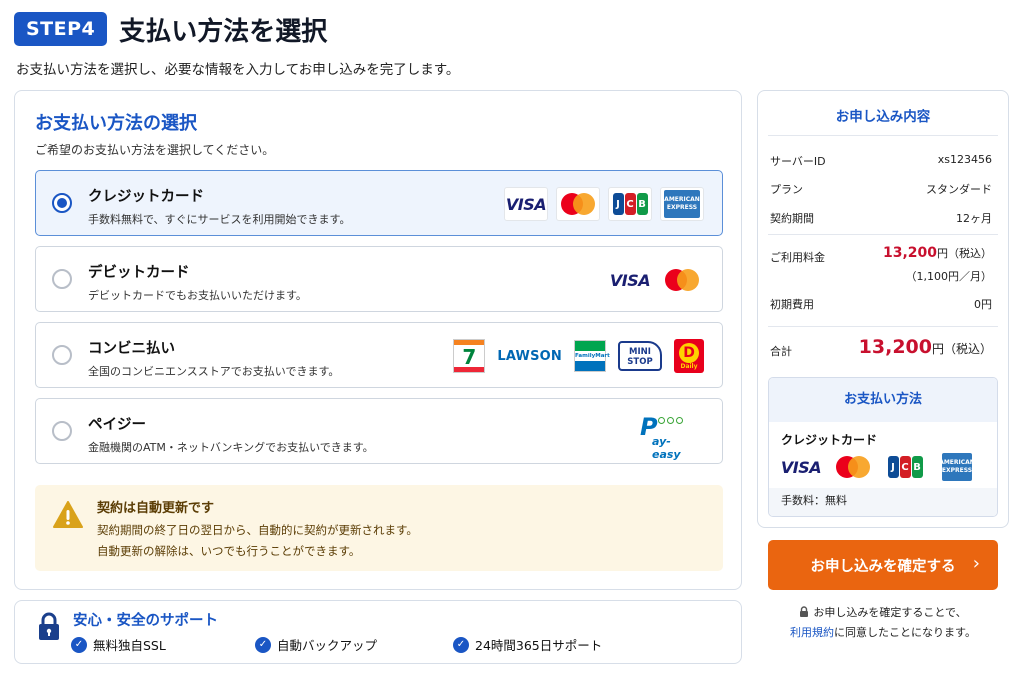  I want to click on support-item: ✓ 24時間365日サポート, so click(527, 644).